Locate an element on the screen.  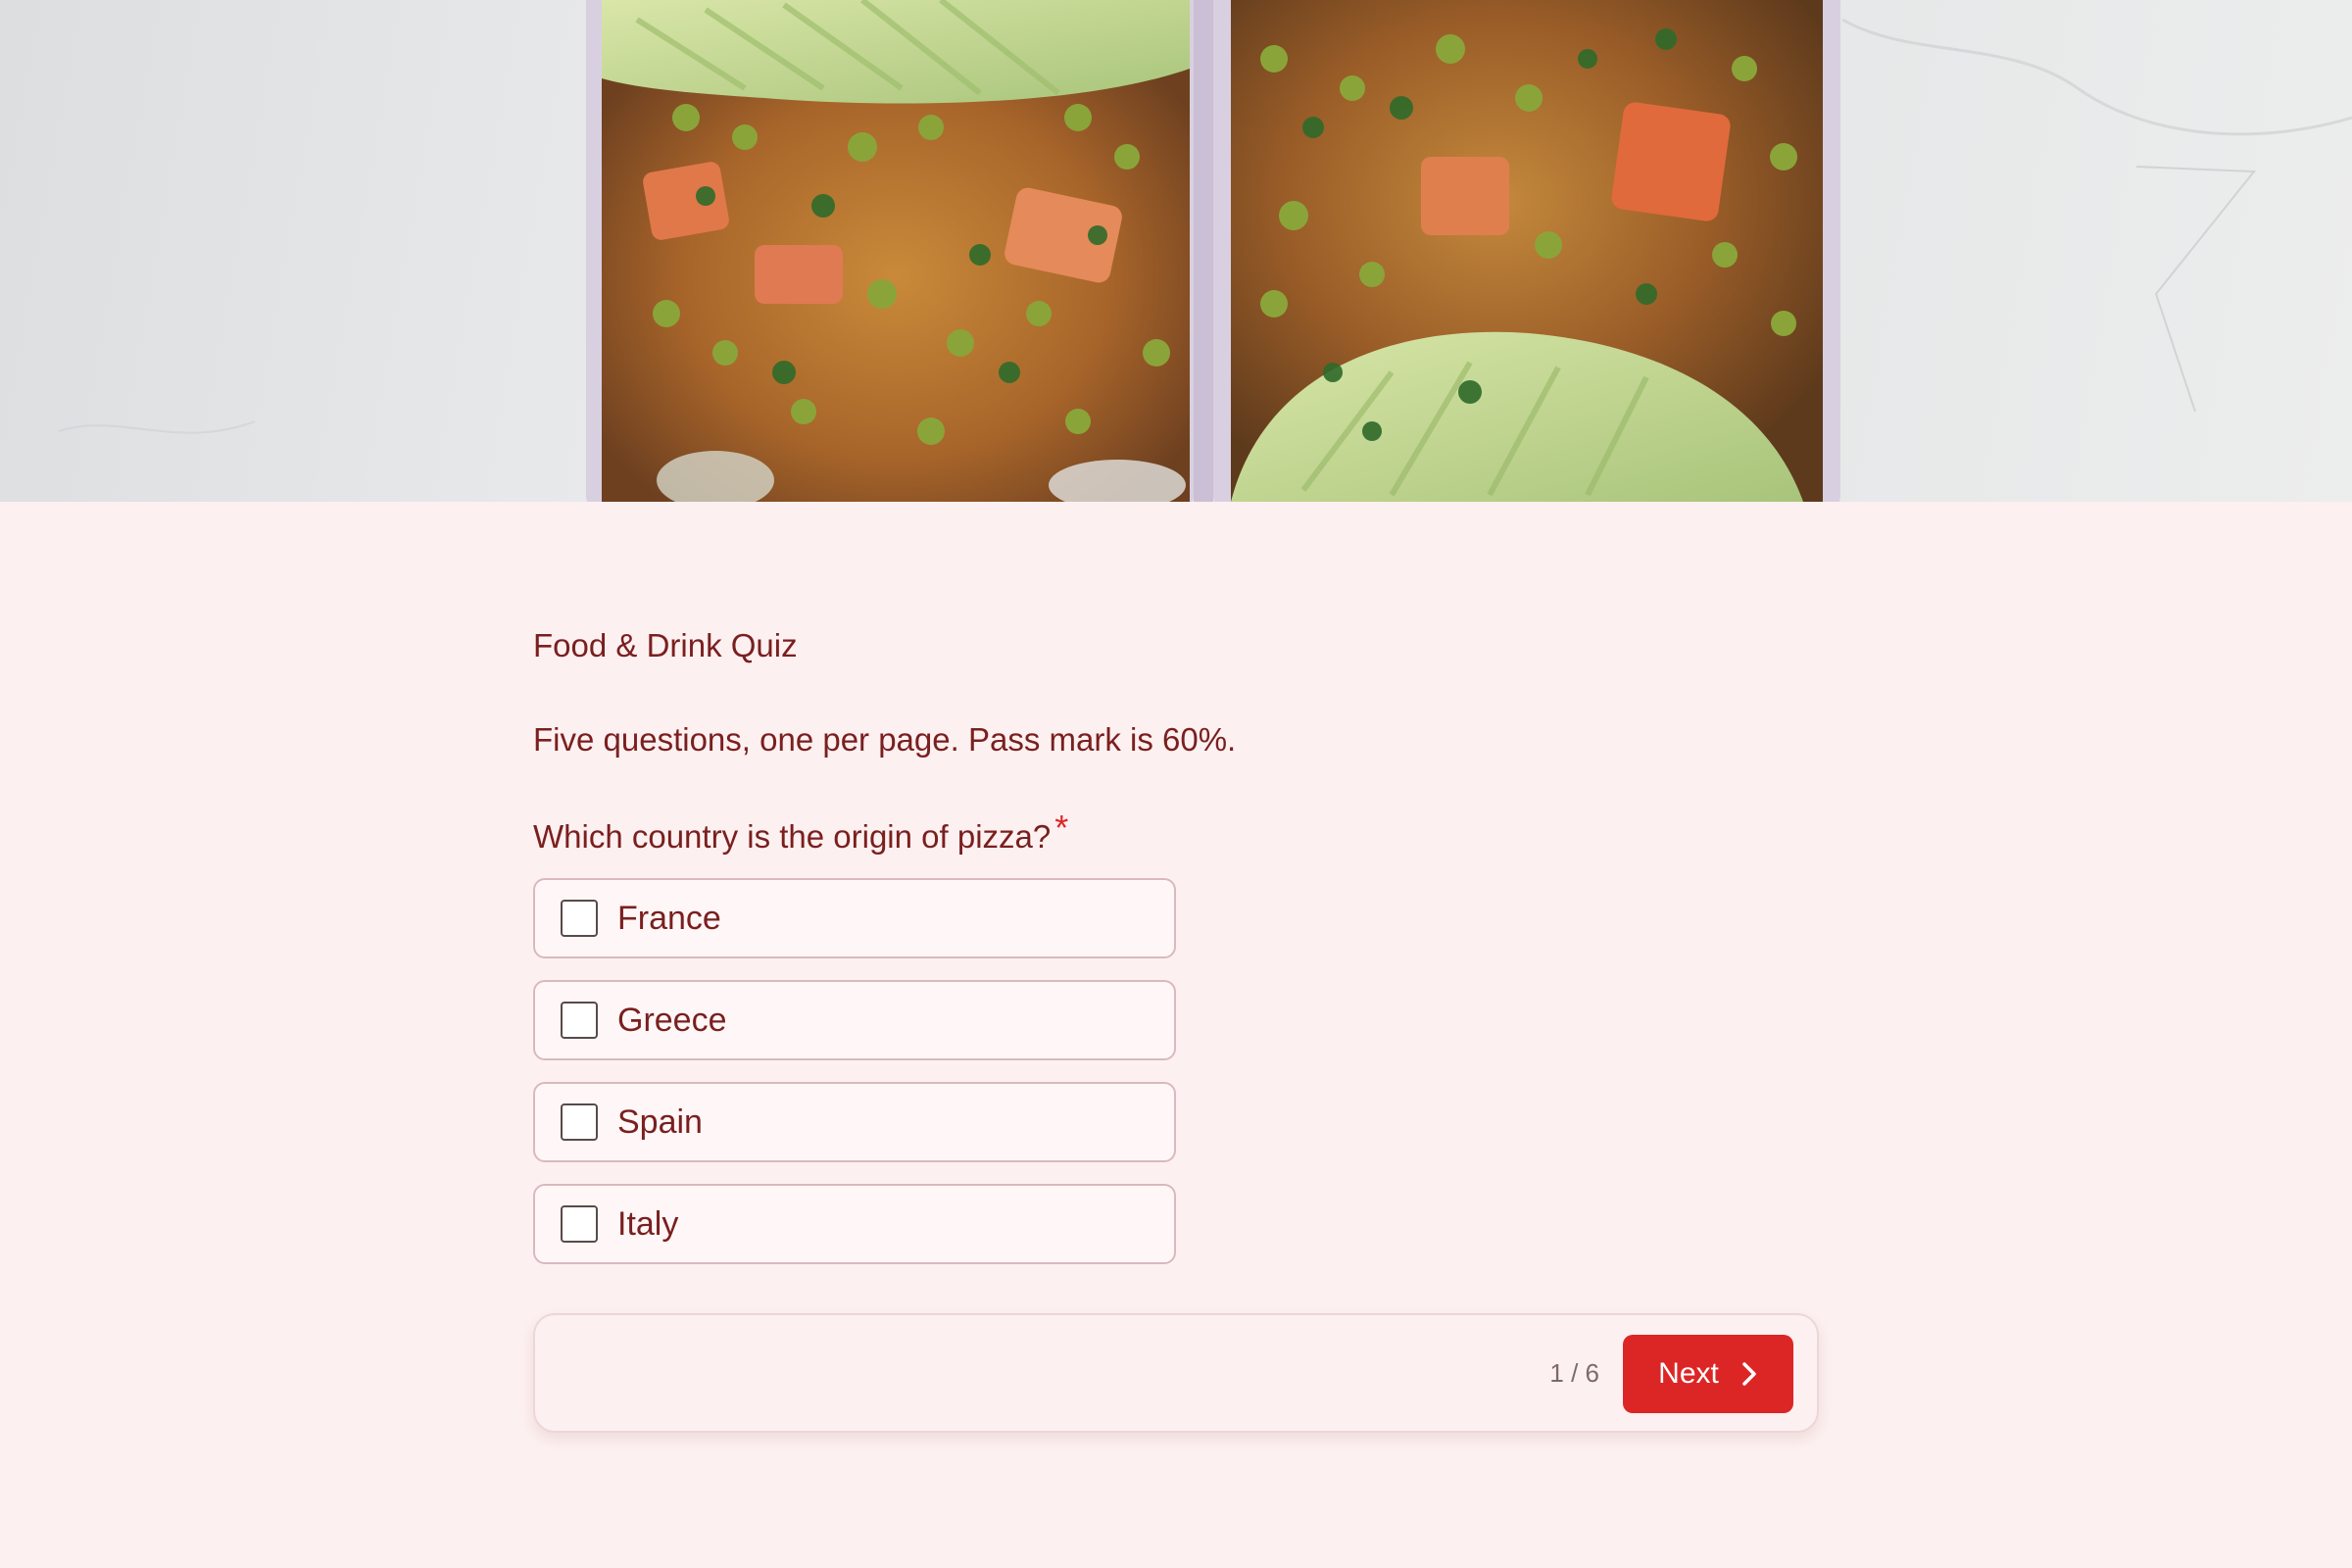
answer-options: France Greece Spain Italy is located at coordinates (854, 1082).